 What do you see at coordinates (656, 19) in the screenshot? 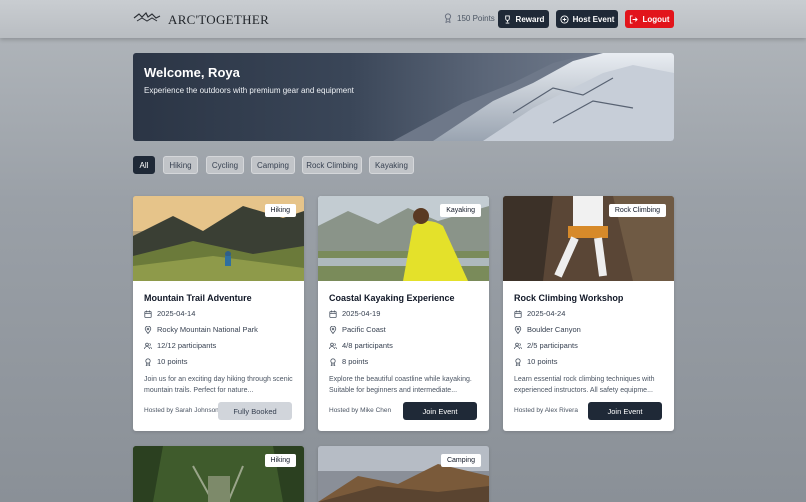
I see `logout-label: Logout` at bounding box center [656, 19].